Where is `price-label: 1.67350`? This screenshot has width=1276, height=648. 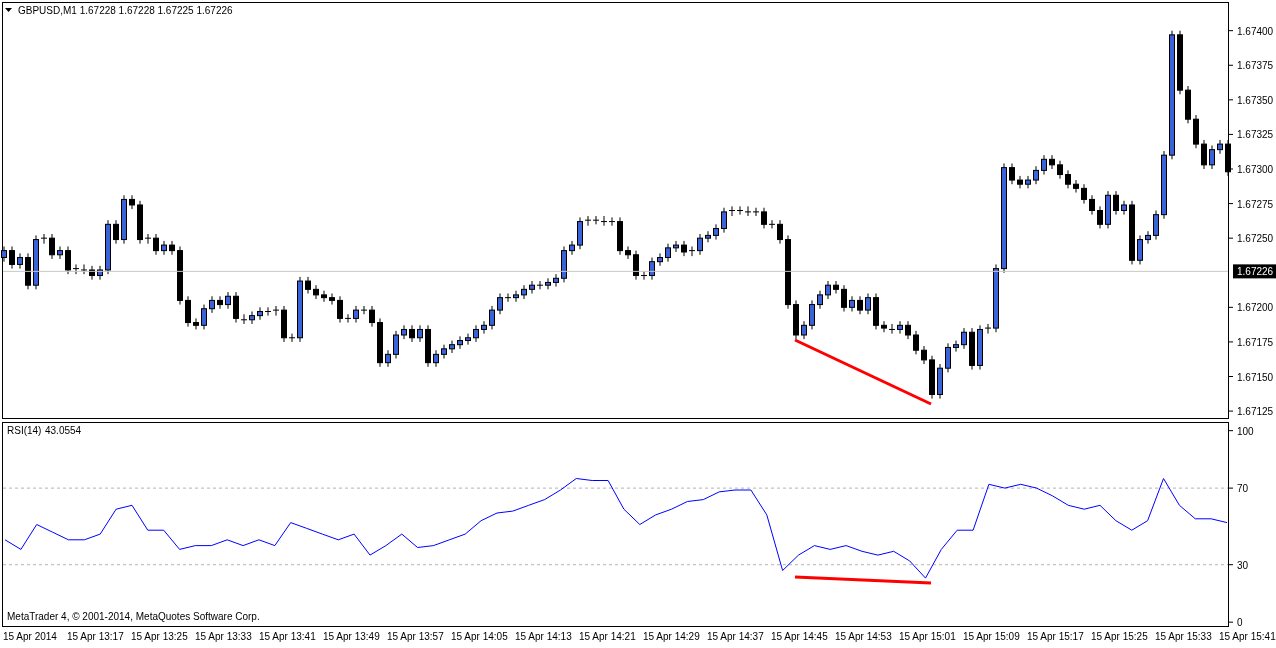 price-label: 1.67350 is located at coordinates (1255, 100).